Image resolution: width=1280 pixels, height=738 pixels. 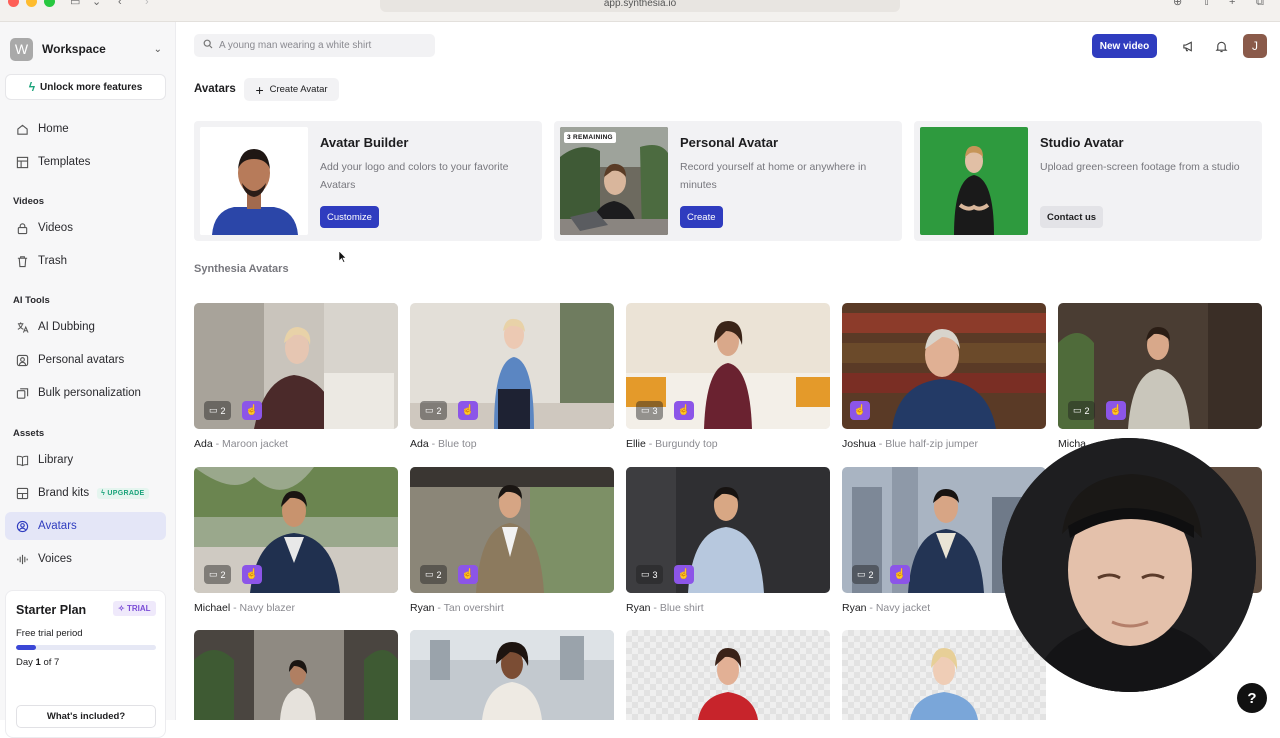 What do you see at coordinates (638, 608) in the screenshot?
I see `avatar-name: Ryan` at bounding box center [638, 608].